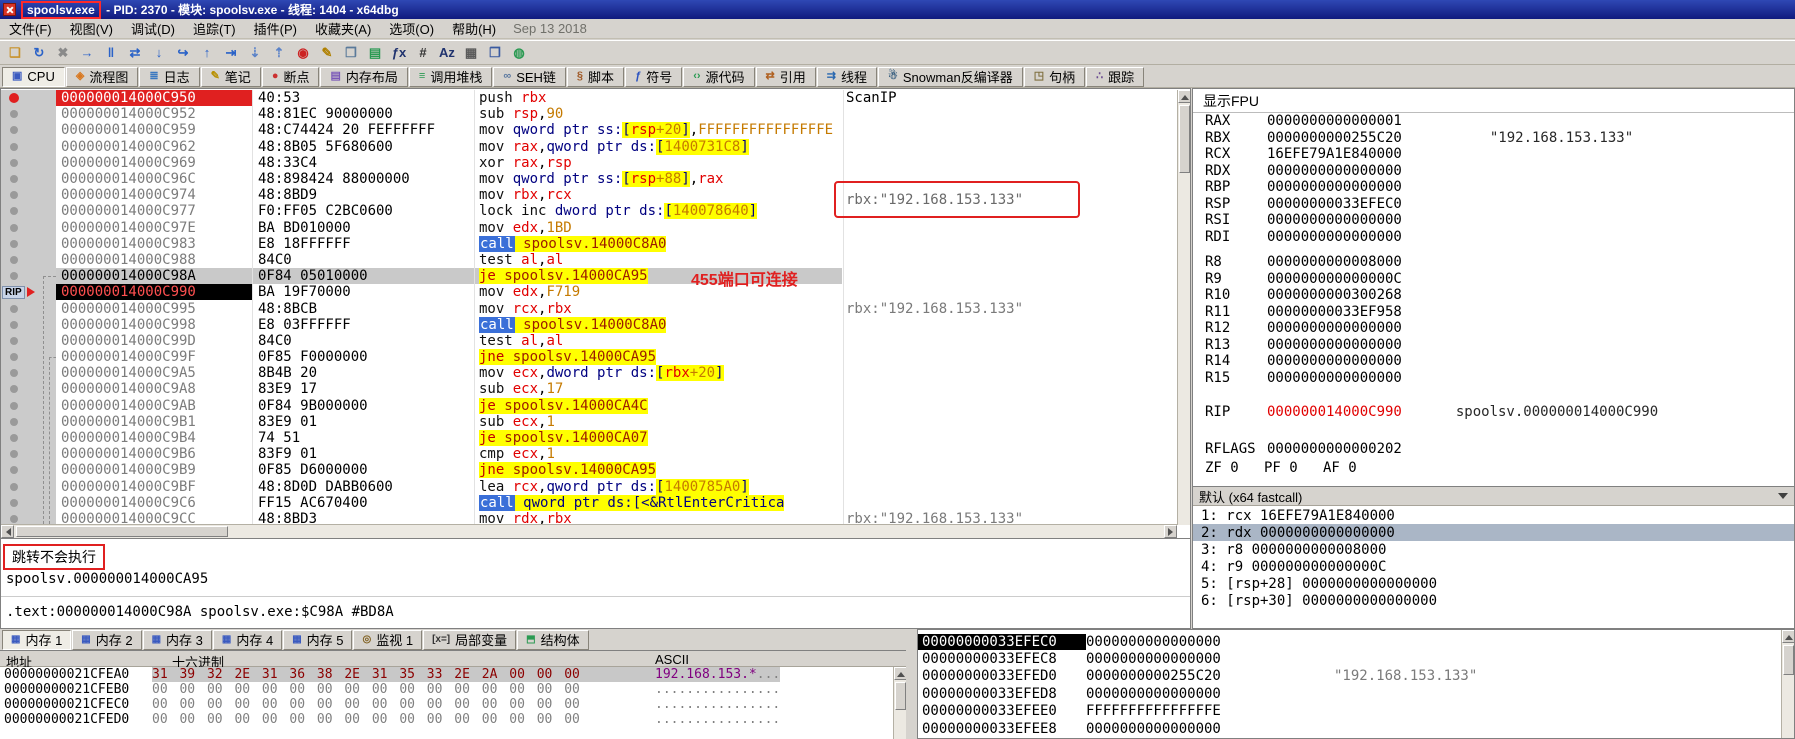 The image size is (1795, 739). I want to click on disasm-row: RIP 000000014000C9B6 83F9 01 cmp ecx,1, so click(589, 454).